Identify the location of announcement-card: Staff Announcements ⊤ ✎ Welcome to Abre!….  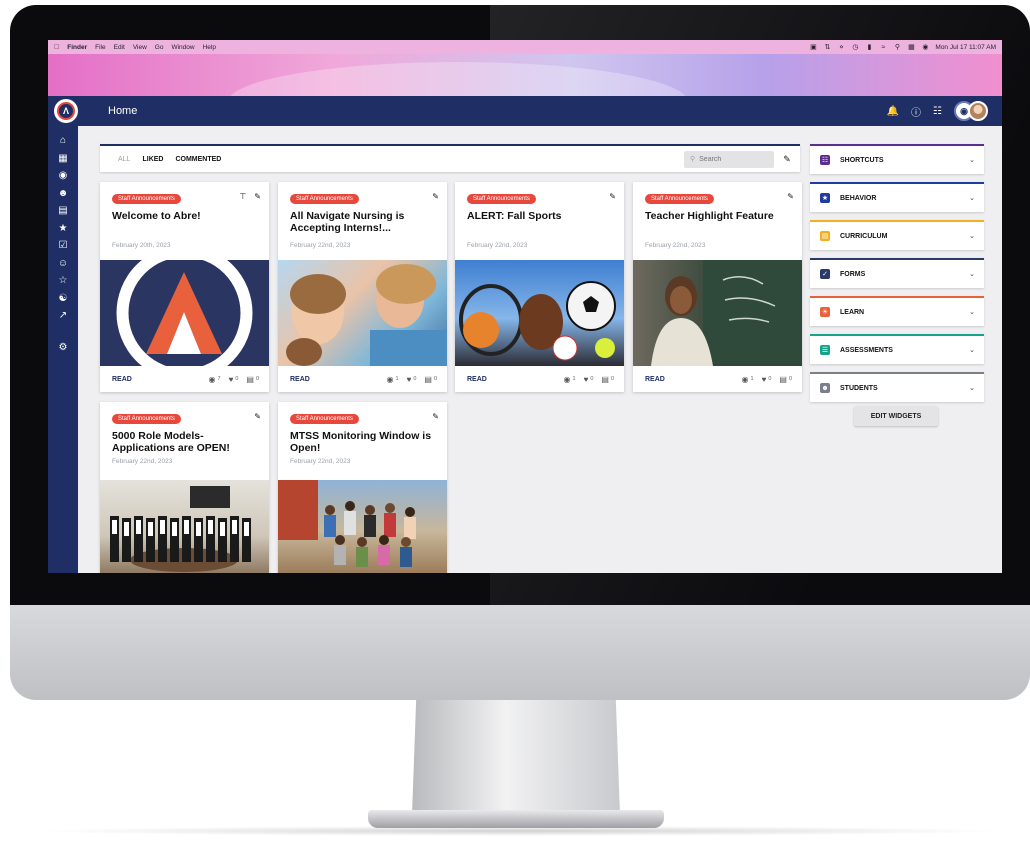
(184, 287).